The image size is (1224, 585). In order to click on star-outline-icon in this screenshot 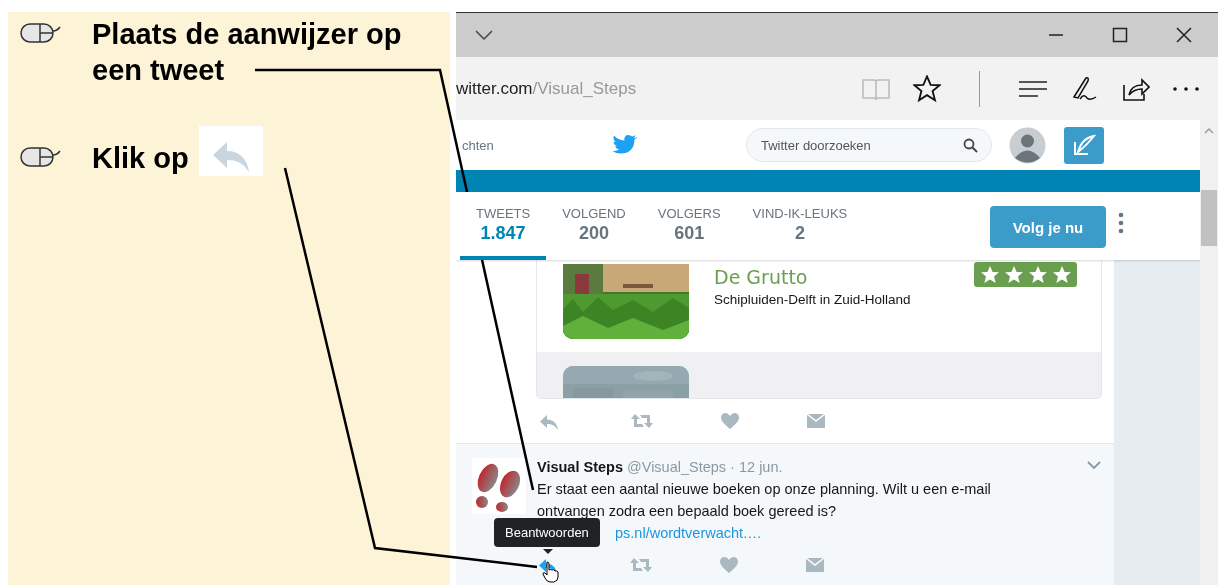, I will do `click(927, 88)`.